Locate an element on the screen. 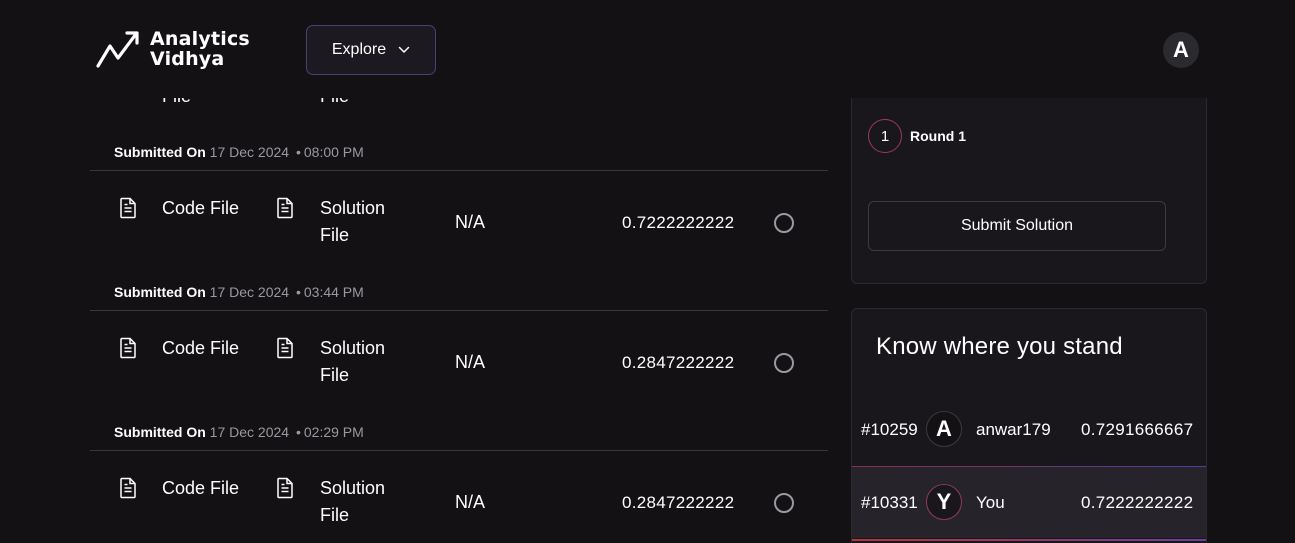 The image size is (1295, 543). explore-label: Explore is located at coordinates (359, 49).